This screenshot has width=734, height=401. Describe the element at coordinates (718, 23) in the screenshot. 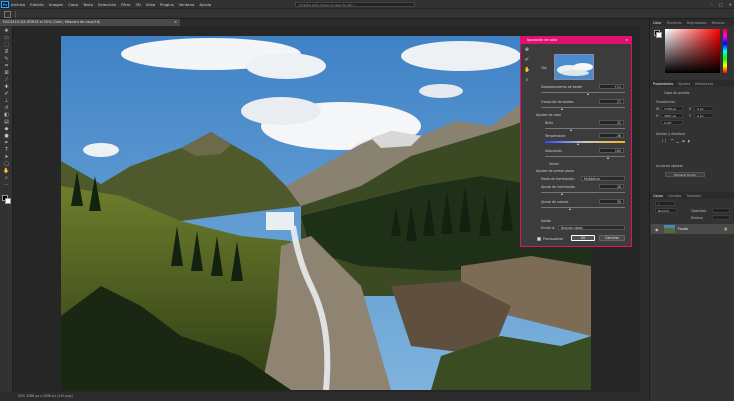

I see `tab-patterns: Motivos` at that location.